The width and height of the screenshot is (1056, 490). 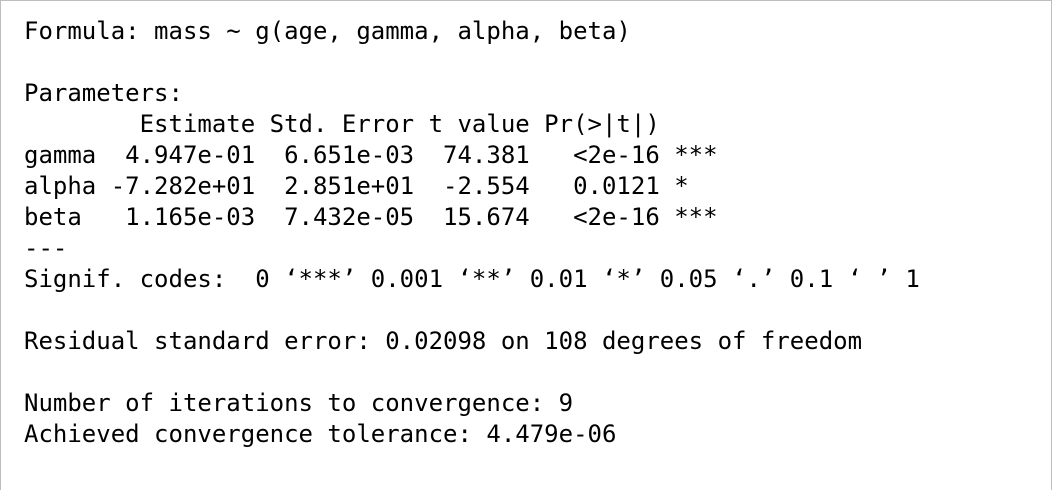 What do you see at coordinates (342, 124) in the screenshot?
I see `coefficients-table-header: Estimate Std. Error t value Pr(>|t|)` at bounding box center [342, 124].